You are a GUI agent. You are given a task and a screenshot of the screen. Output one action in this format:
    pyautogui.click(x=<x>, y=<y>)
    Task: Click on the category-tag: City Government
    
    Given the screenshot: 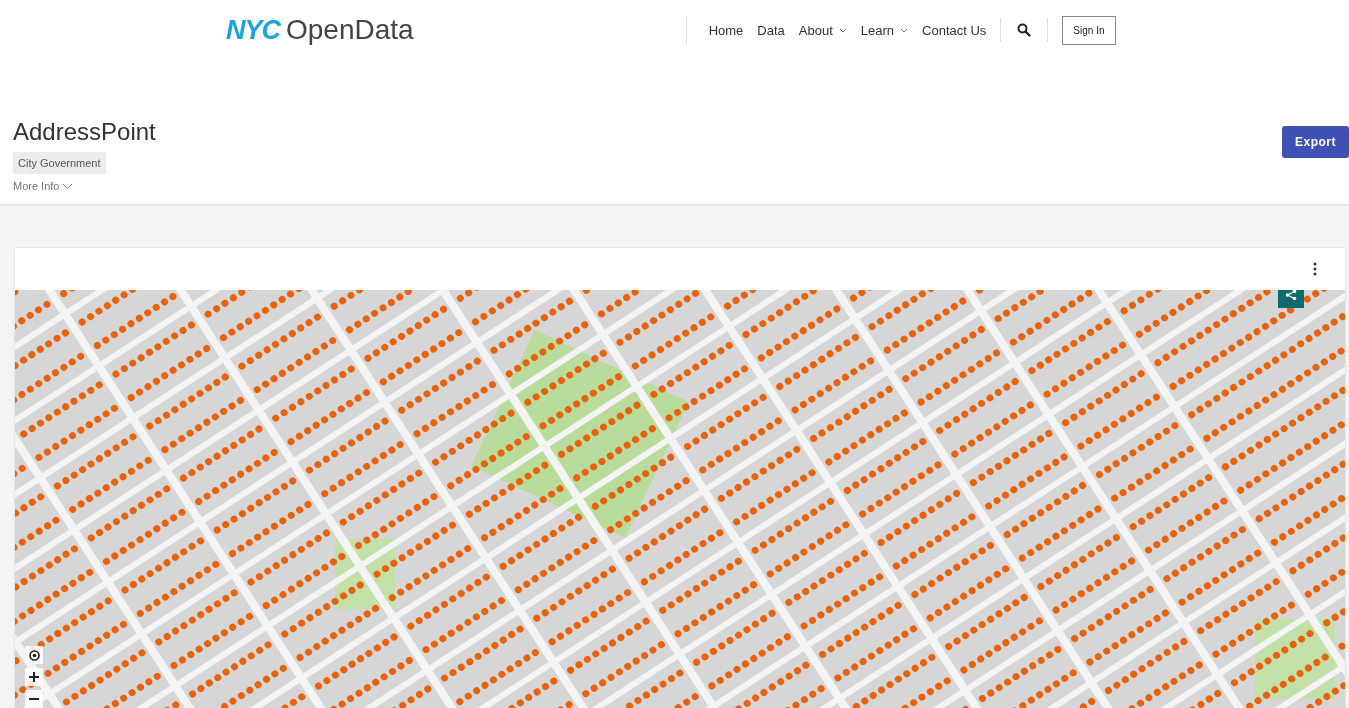 What is the action you would take?
    pyautogui.click(x=59, y=163)
    